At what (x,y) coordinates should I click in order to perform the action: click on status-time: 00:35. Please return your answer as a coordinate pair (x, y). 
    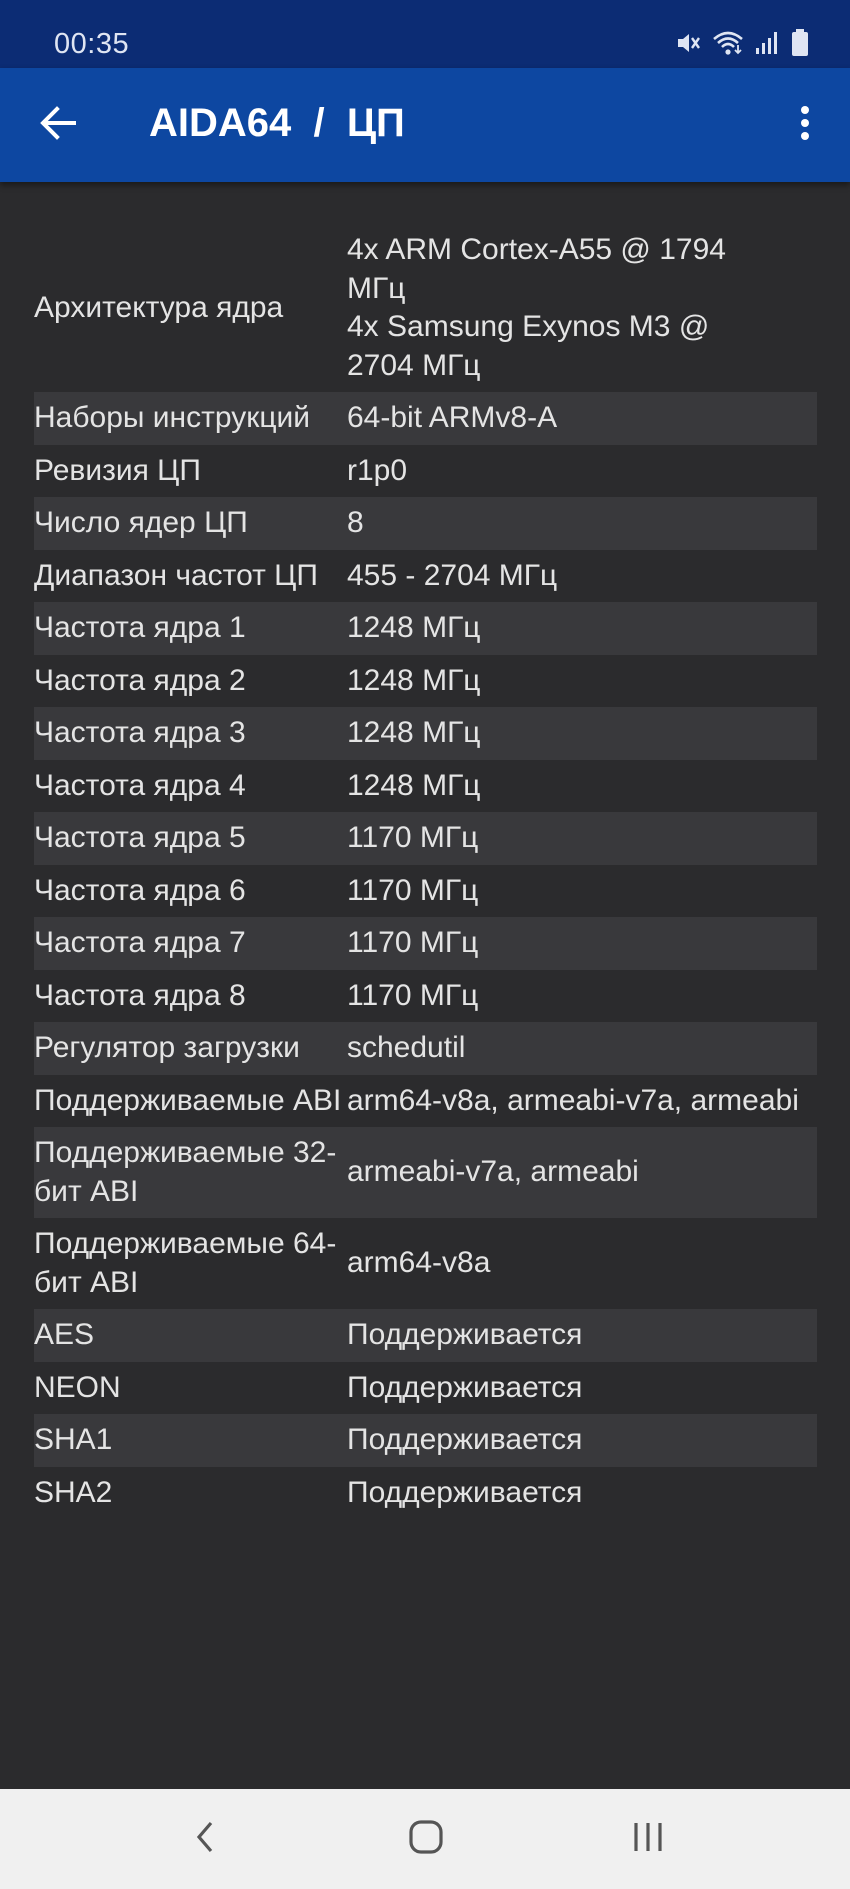
    Looking at the image, I should click on (92, 44).